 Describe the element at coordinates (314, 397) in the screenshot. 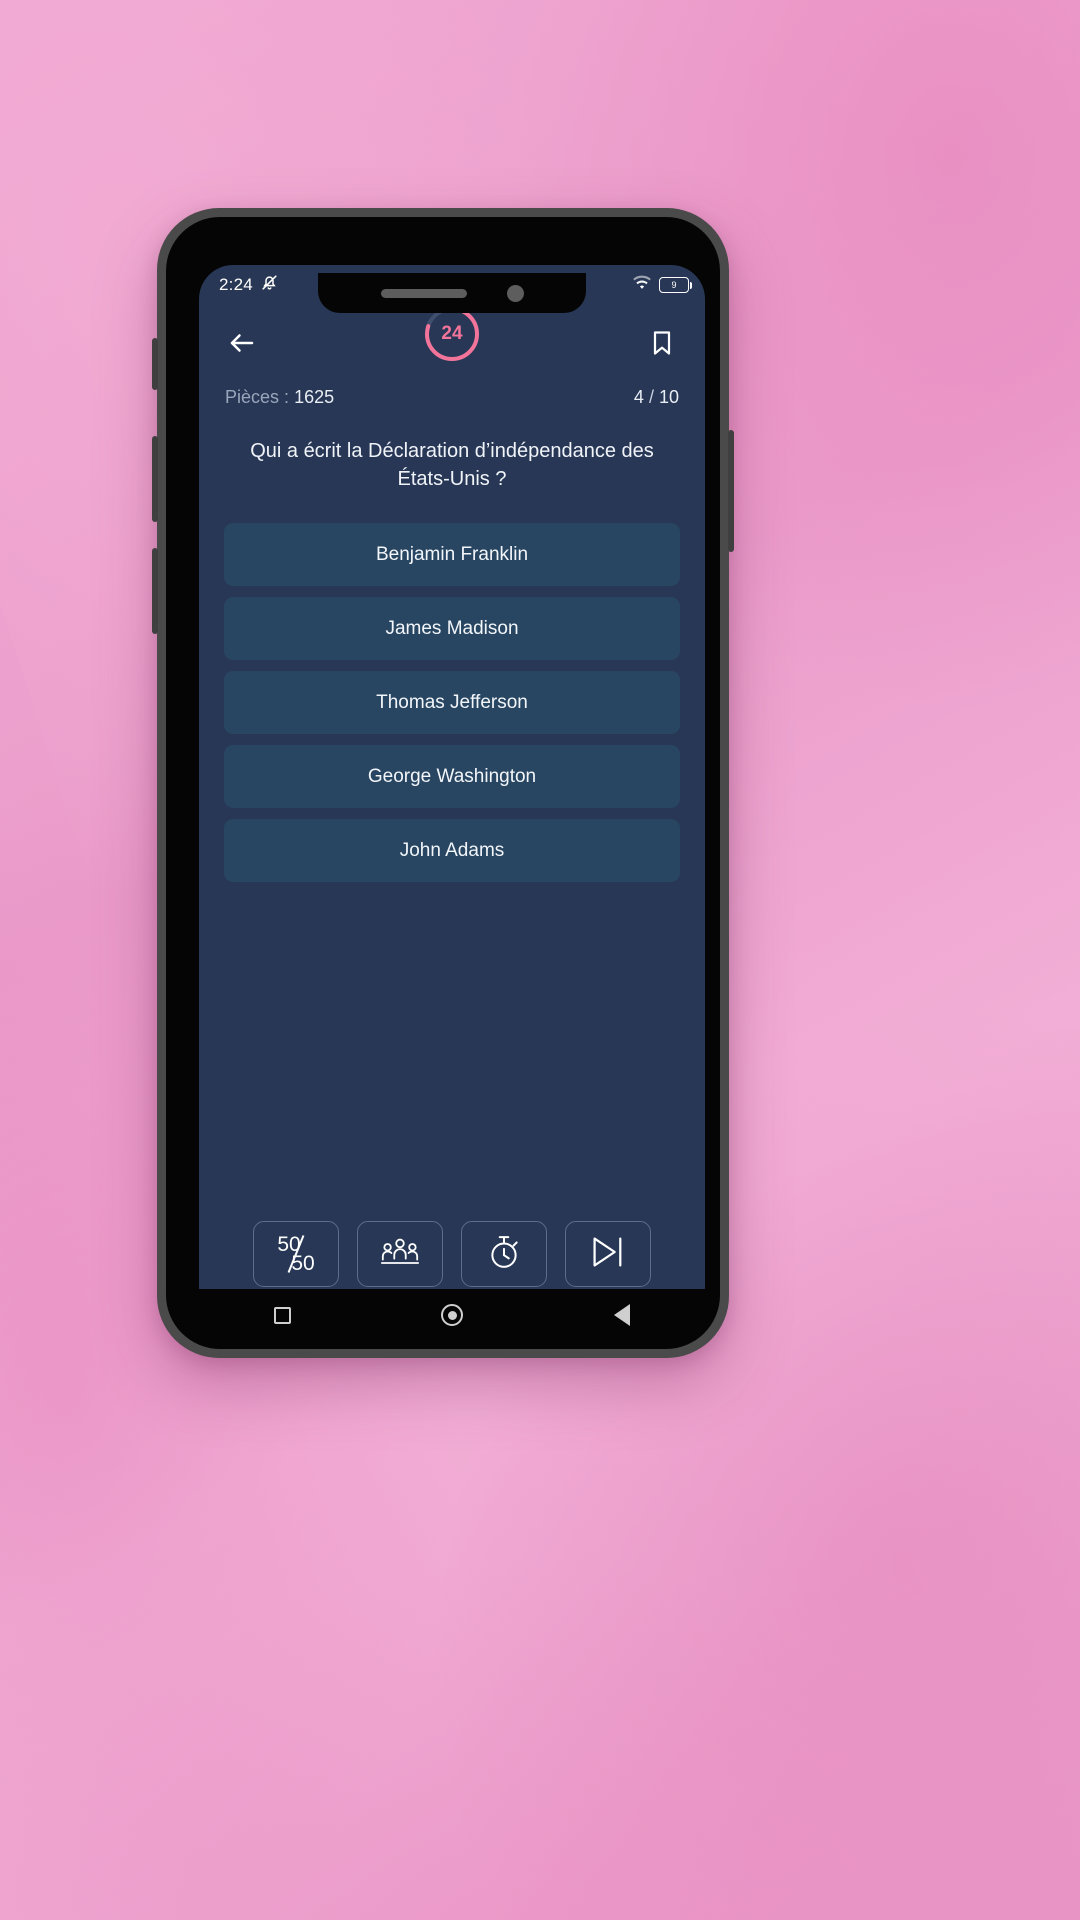

I see `pieces-value: 1625` at that location.